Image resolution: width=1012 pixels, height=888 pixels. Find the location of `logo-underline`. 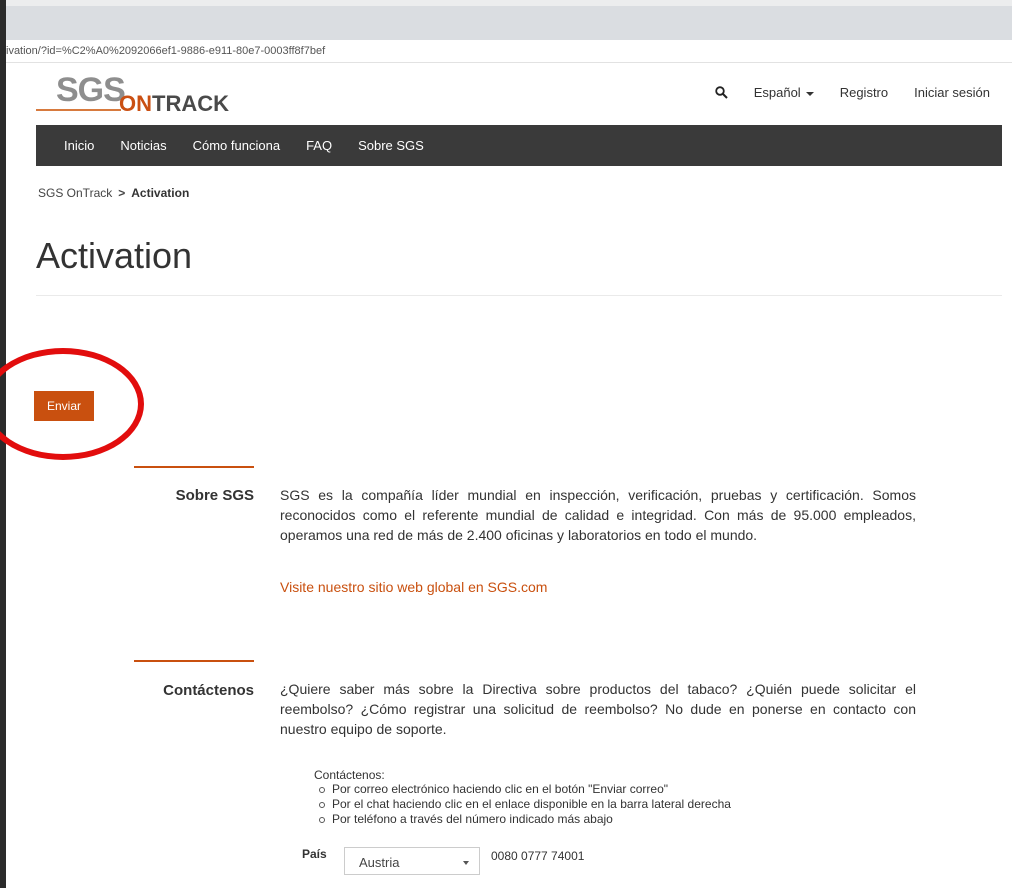

logo-underline is located at coordinates (78, 110).